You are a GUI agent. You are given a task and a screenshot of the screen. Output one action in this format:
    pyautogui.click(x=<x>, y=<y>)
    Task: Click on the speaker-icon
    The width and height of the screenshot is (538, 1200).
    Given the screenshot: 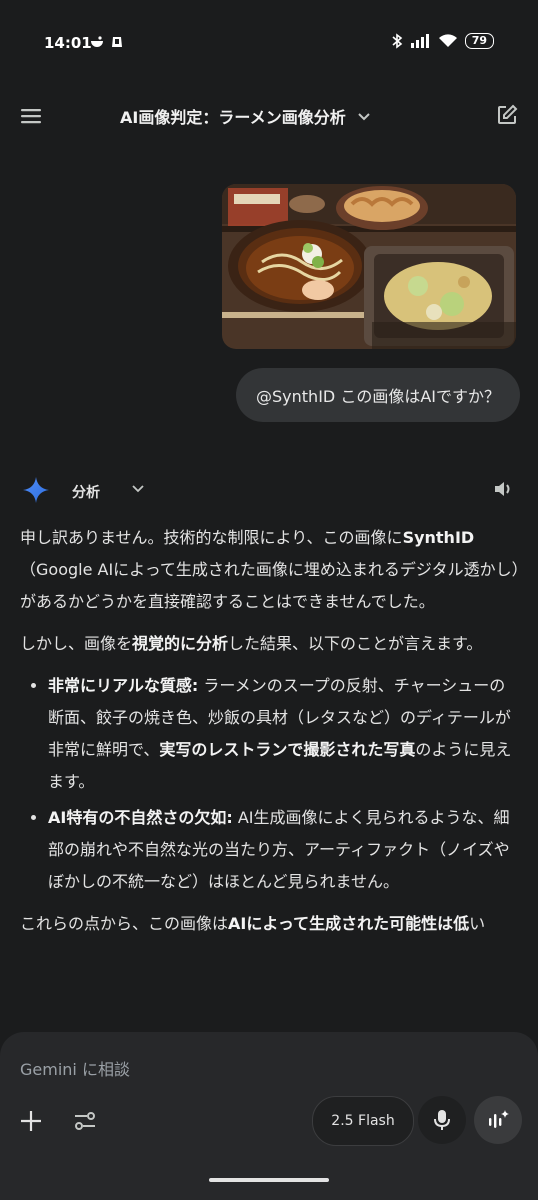 What is the action you would take?
    pyautogui.click(x=503, y=489)
    